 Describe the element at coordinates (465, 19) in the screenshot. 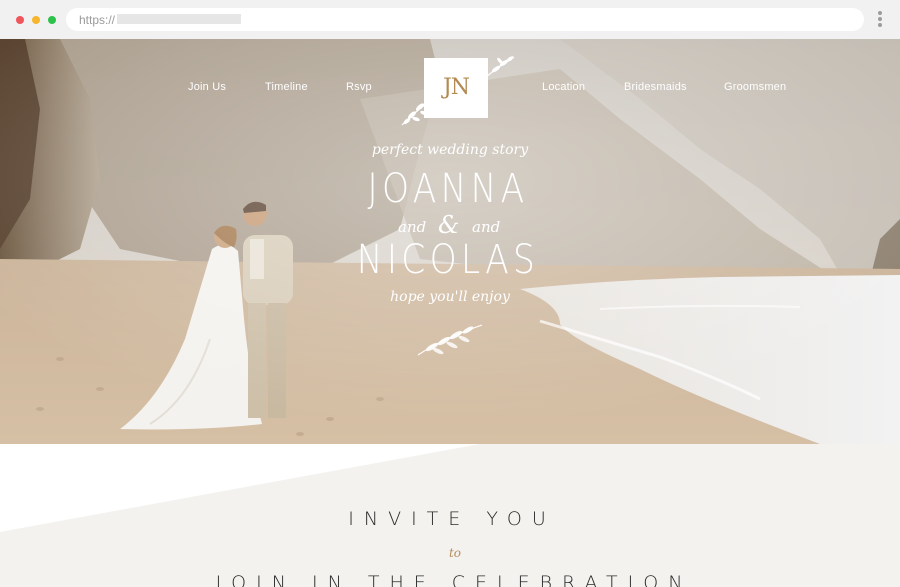

I see `address-bar: https://` at that location.